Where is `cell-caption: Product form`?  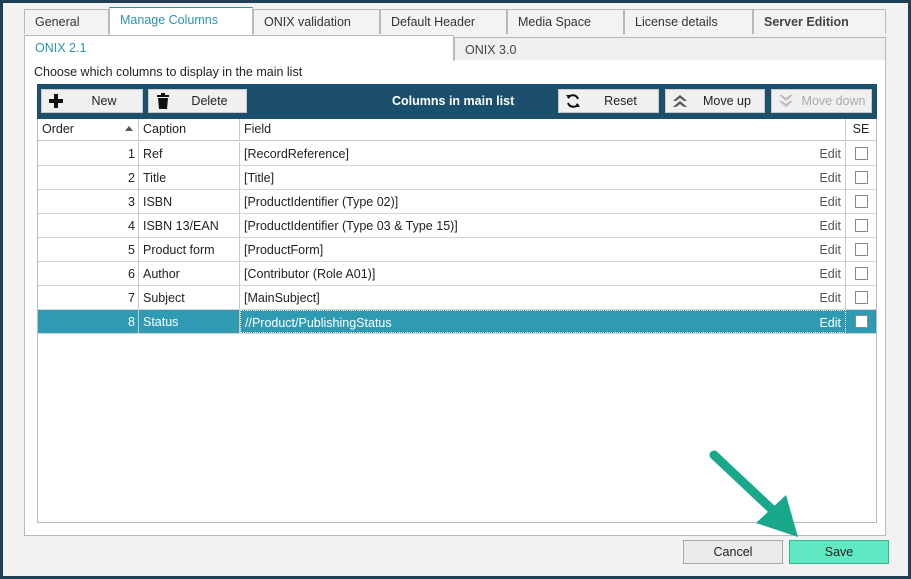 cell-caption: Product form is located at coordinates (189, 249).